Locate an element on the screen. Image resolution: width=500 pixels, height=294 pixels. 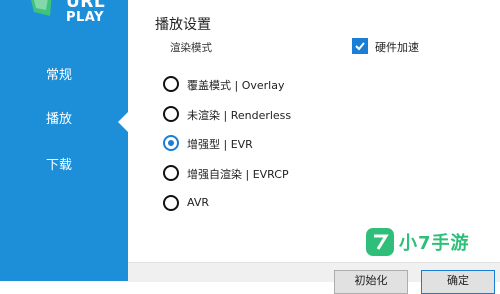
sidebar-item-download: 下载 is located at coordinates (64, 166).